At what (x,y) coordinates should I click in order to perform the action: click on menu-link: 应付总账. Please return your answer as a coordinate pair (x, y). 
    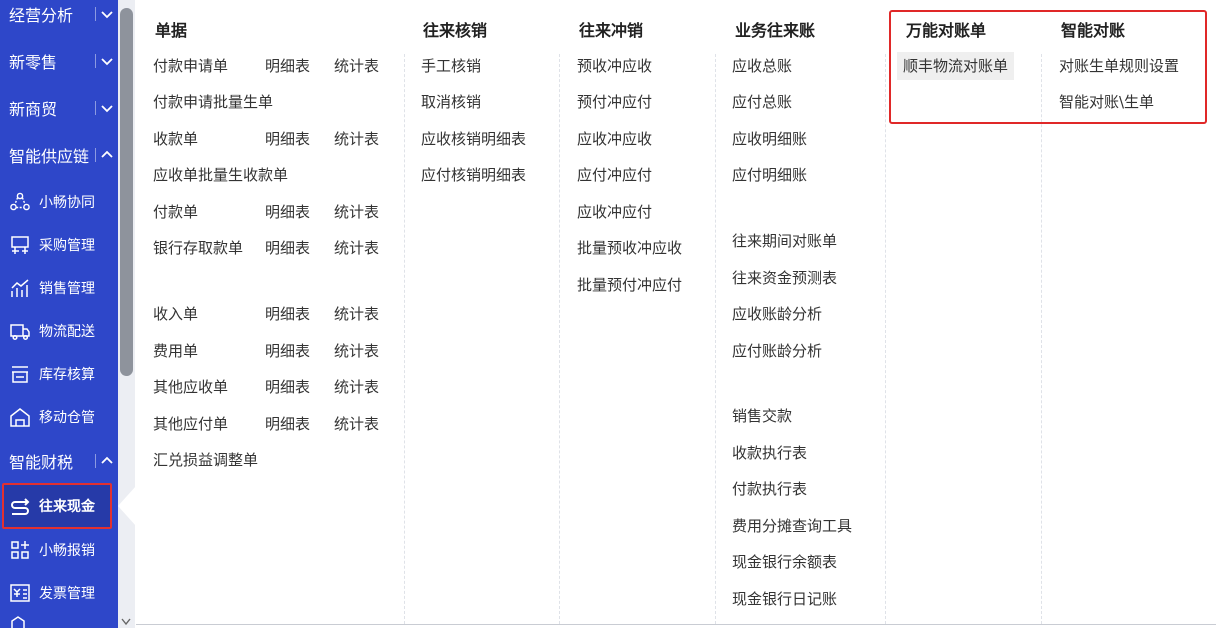
    Looking at the image, I should click on (762, 102).